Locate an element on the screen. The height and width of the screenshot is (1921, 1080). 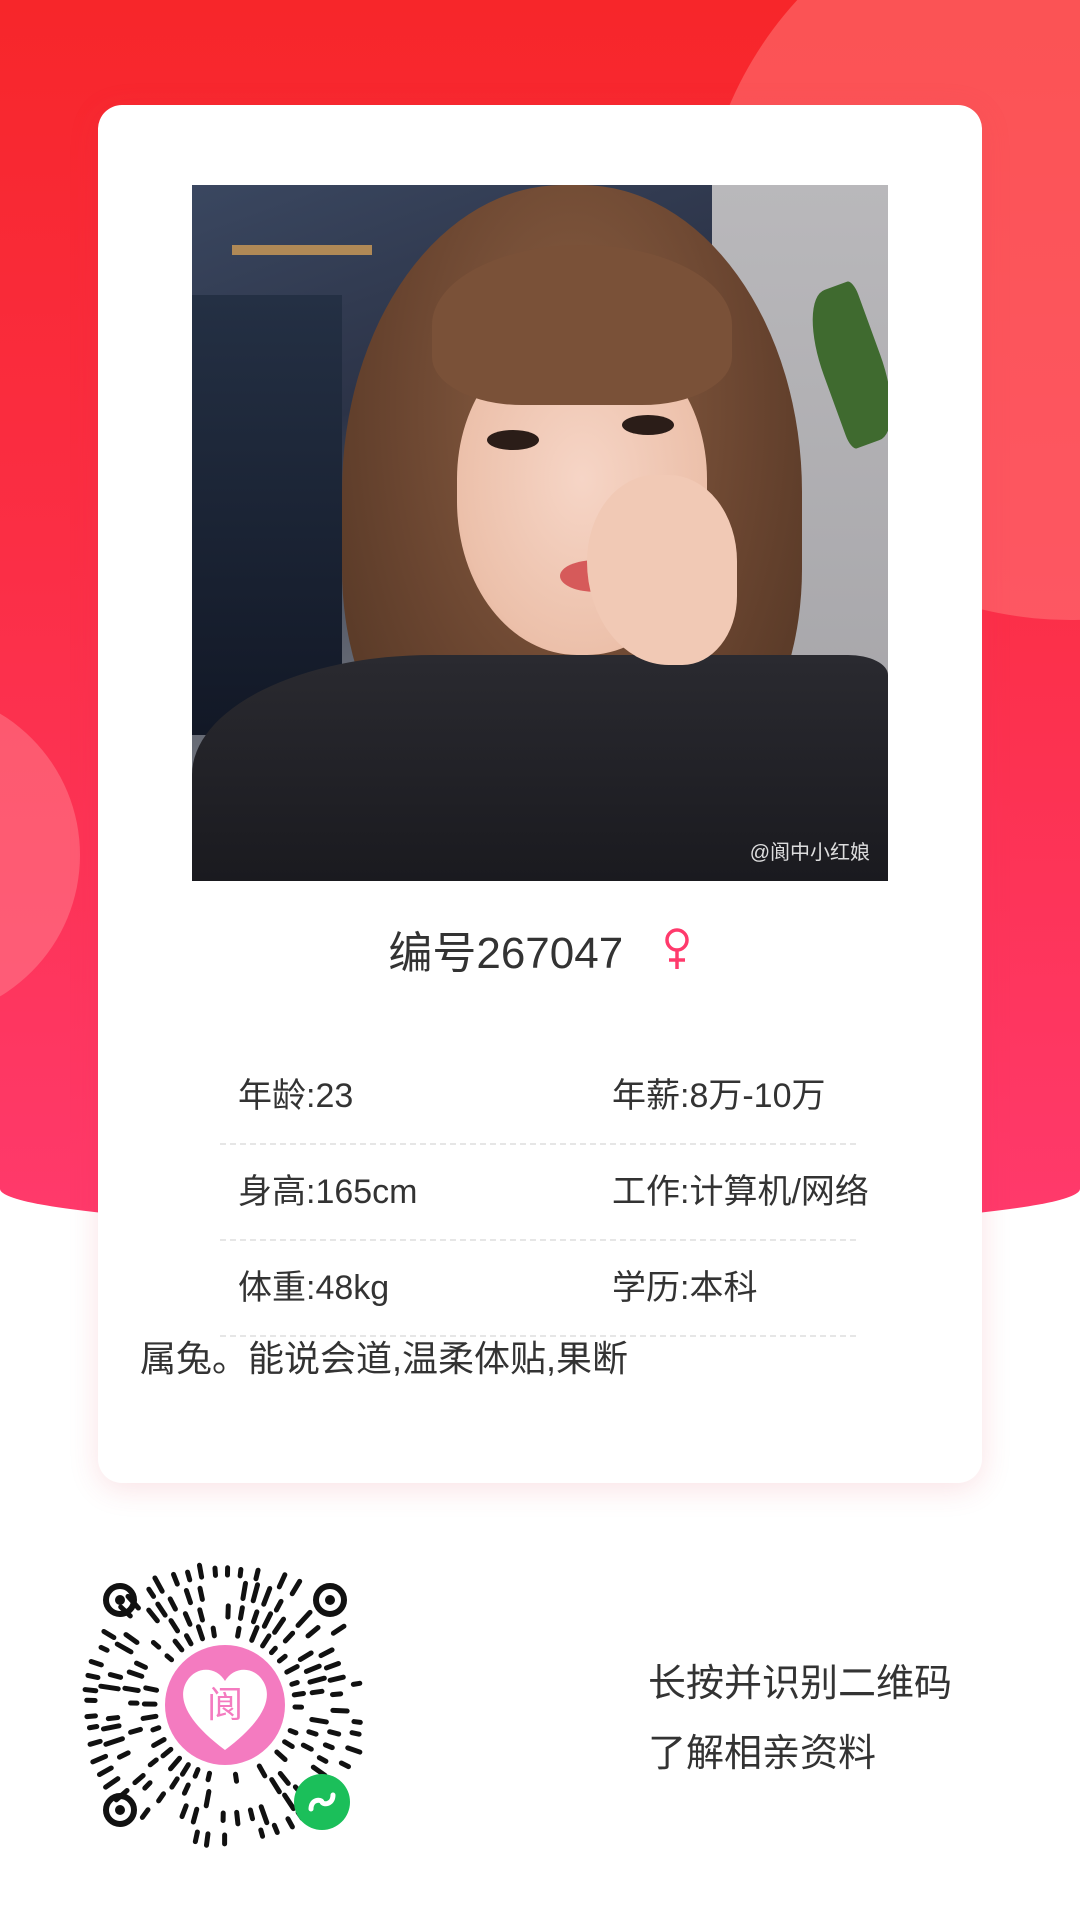
female-symbol-icon is located at coordinates (676, 948).